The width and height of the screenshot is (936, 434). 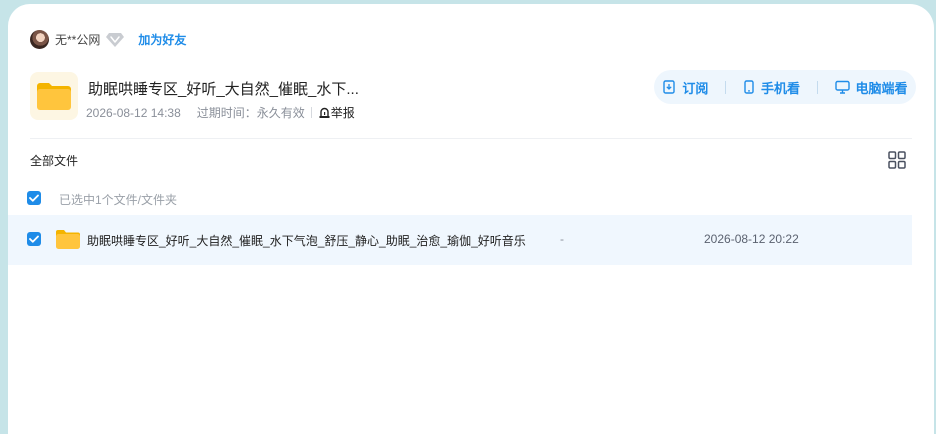 I want to click on file-size: -, so click(x=562, y=239).